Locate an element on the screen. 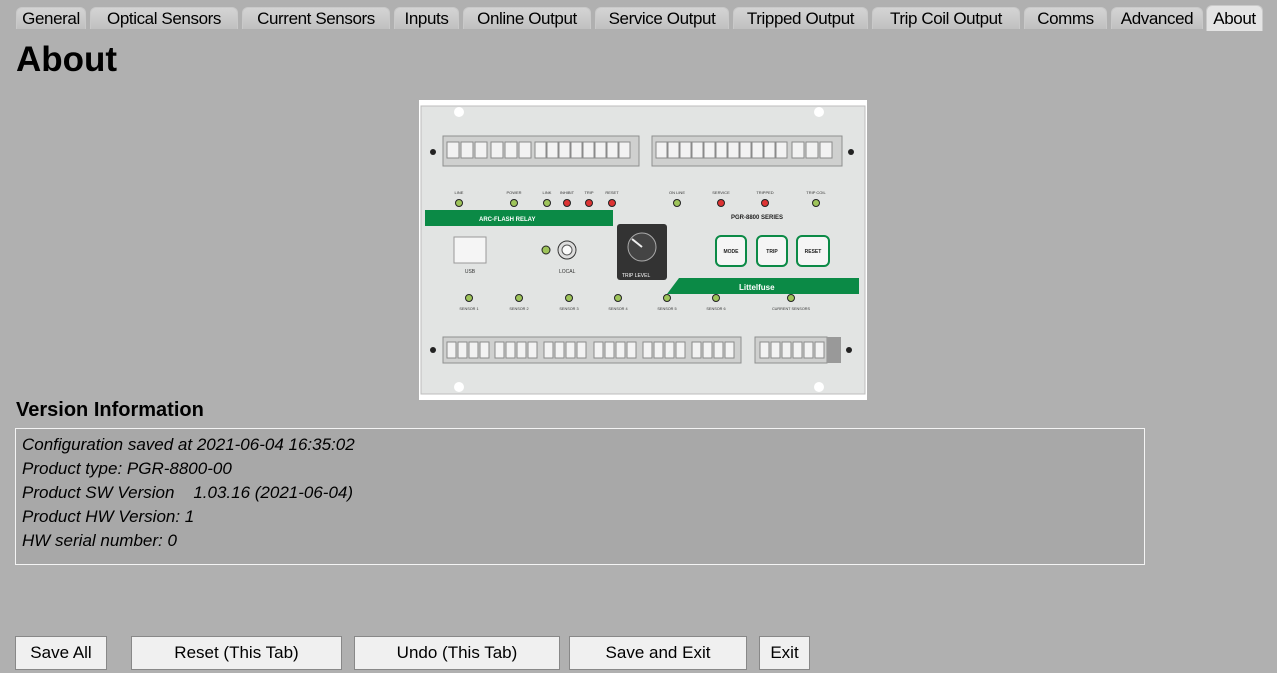  tab-trip-coil-output: Trip Coil Output is located at coordinates (946, 18).